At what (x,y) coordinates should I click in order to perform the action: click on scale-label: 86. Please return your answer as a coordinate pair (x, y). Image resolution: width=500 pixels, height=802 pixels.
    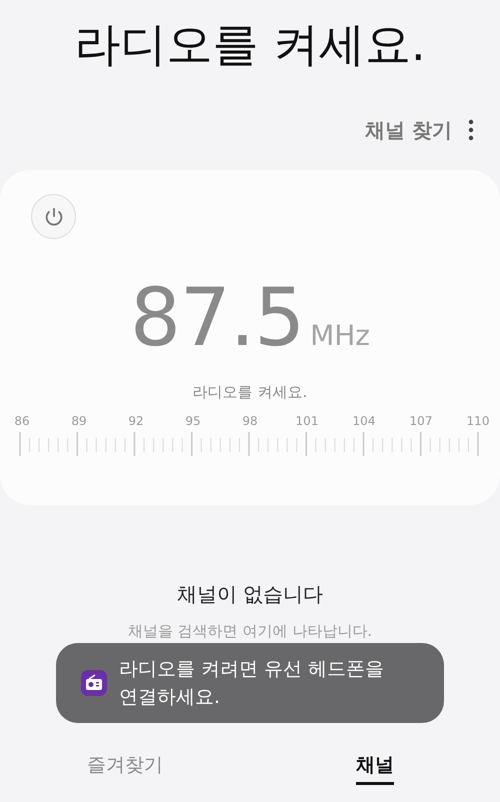
    Looking at the image, I should click on (22, 421).